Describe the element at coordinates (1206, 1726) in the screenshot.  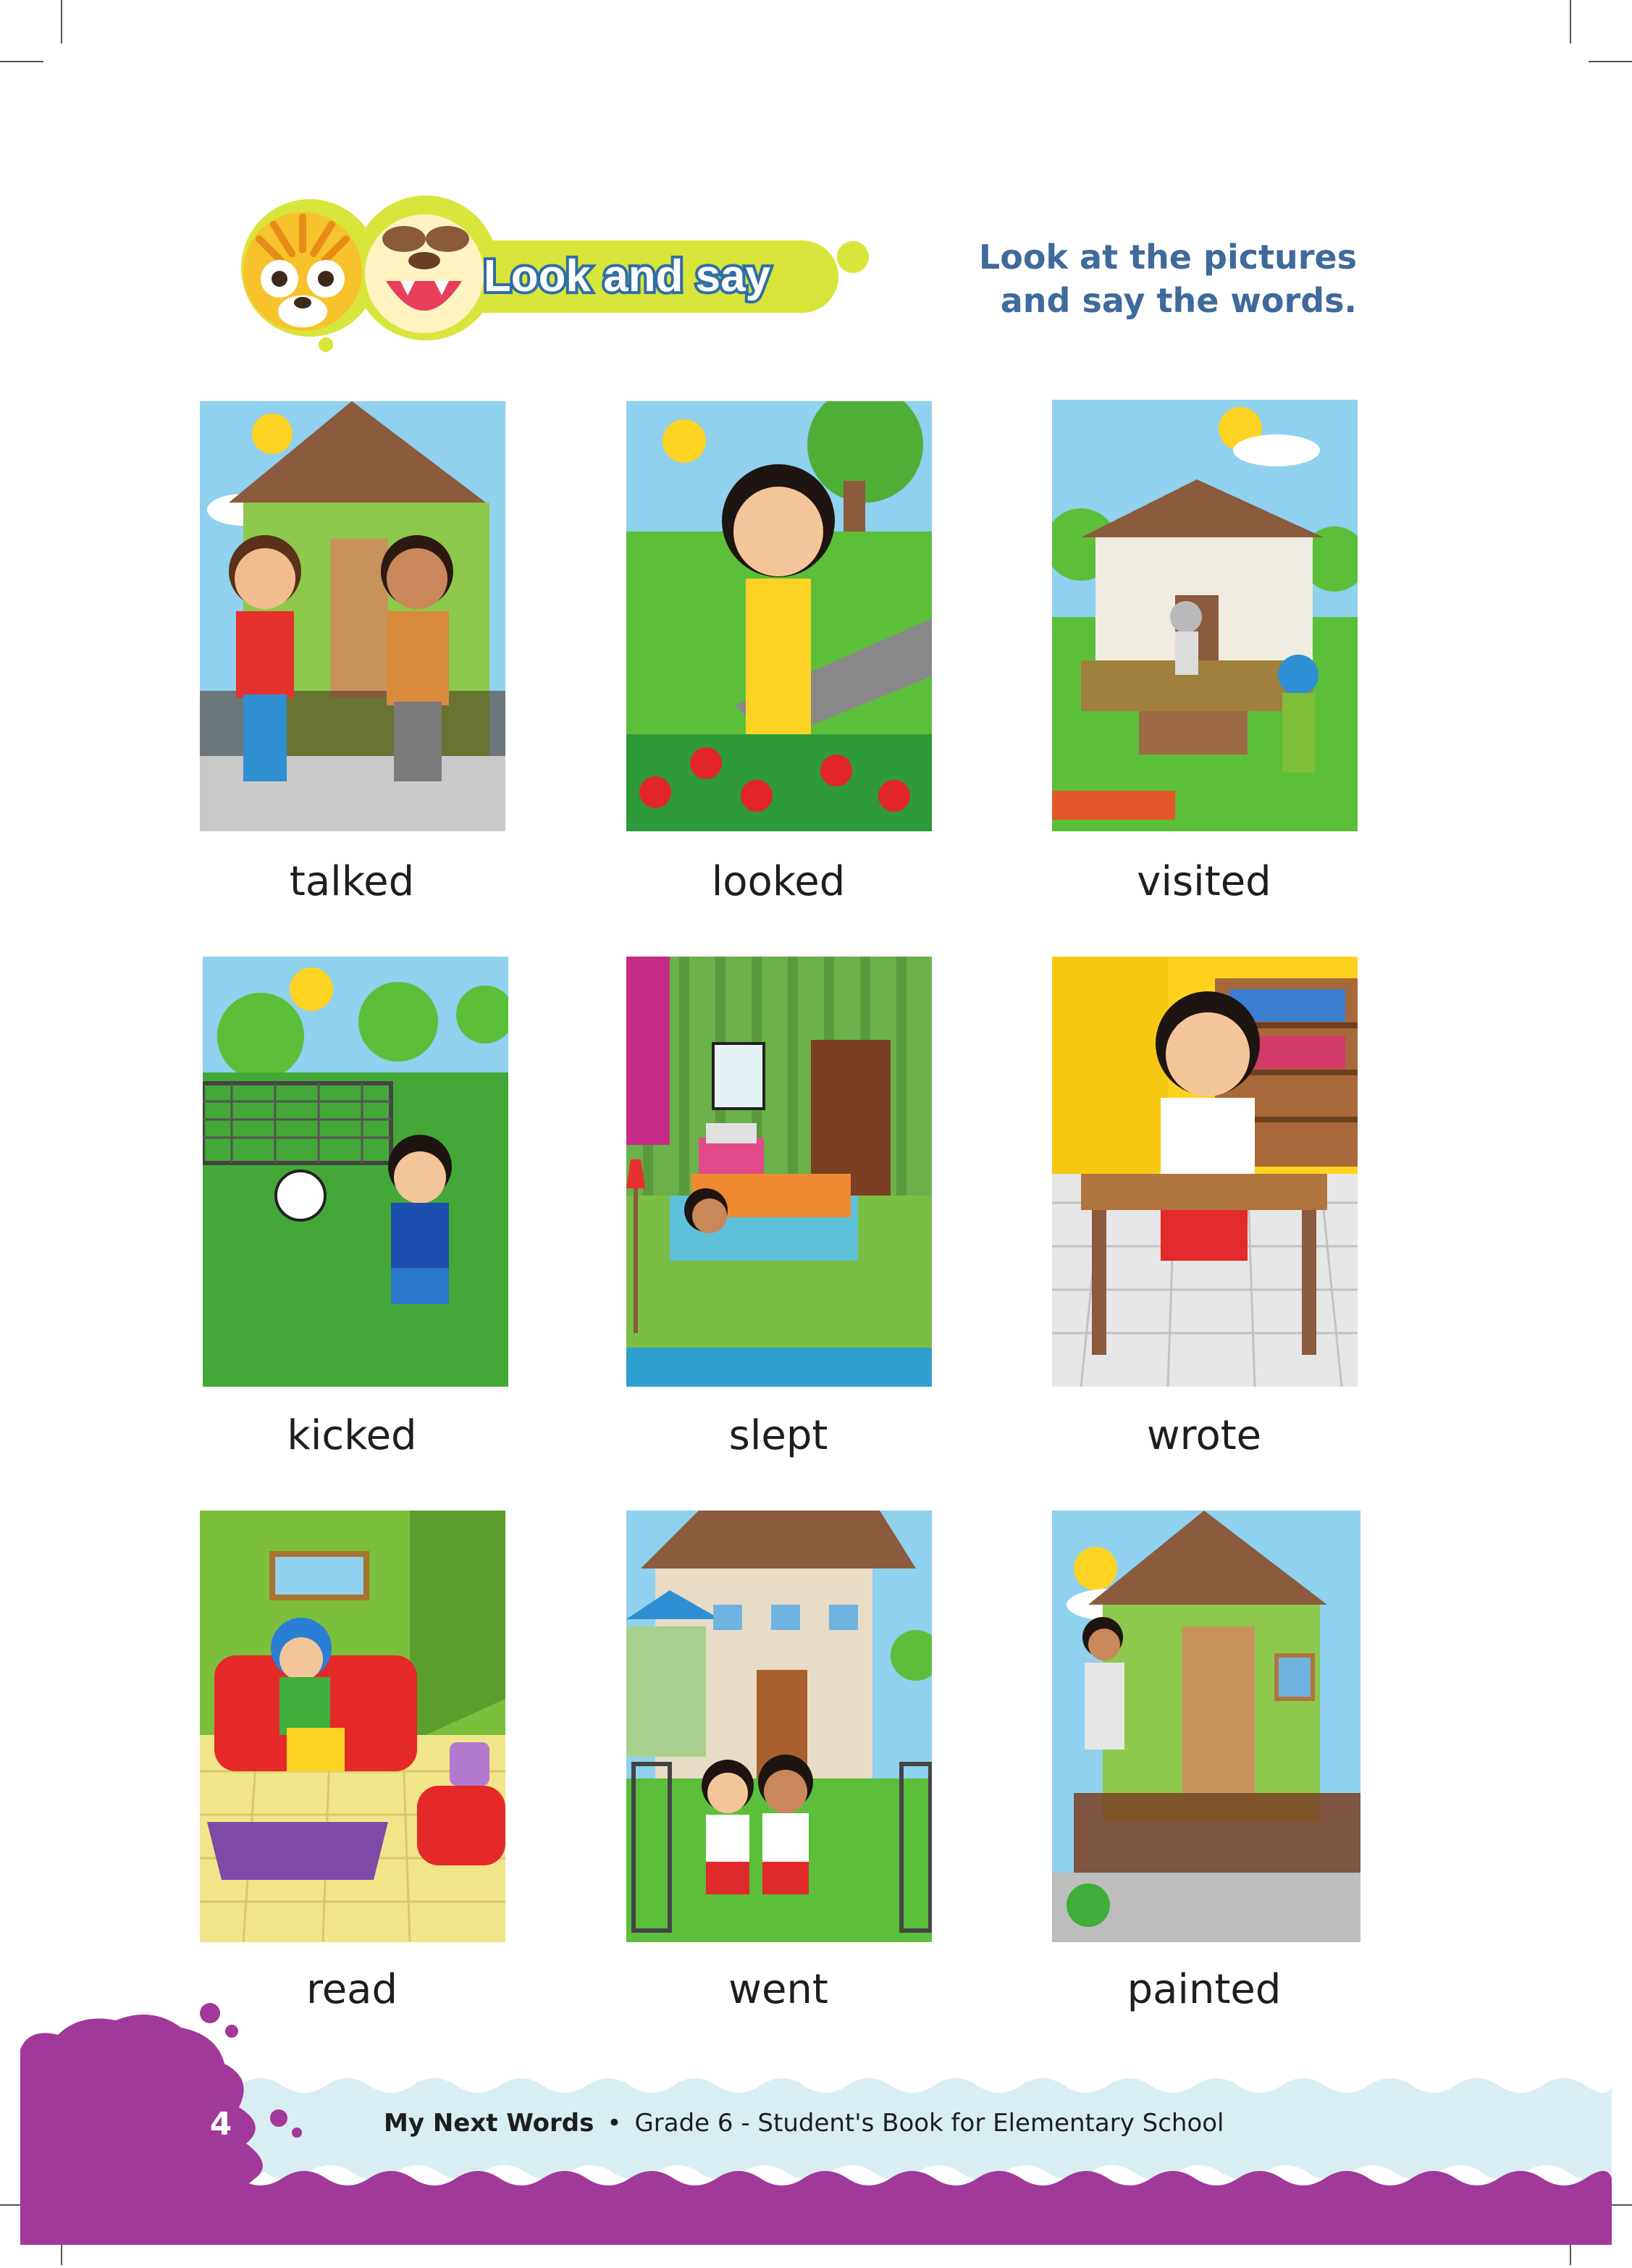
I see `picture-painted` at that location.